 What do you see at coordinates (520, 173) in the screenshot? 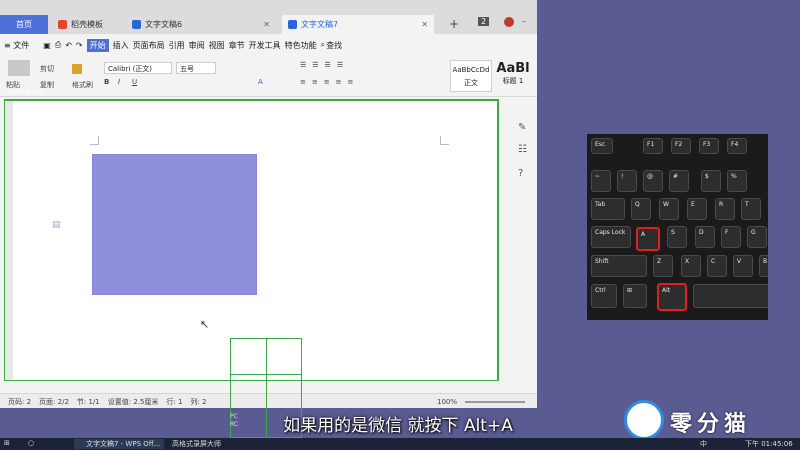
I see `help-icon: ?` at bounding box center [520, 173].